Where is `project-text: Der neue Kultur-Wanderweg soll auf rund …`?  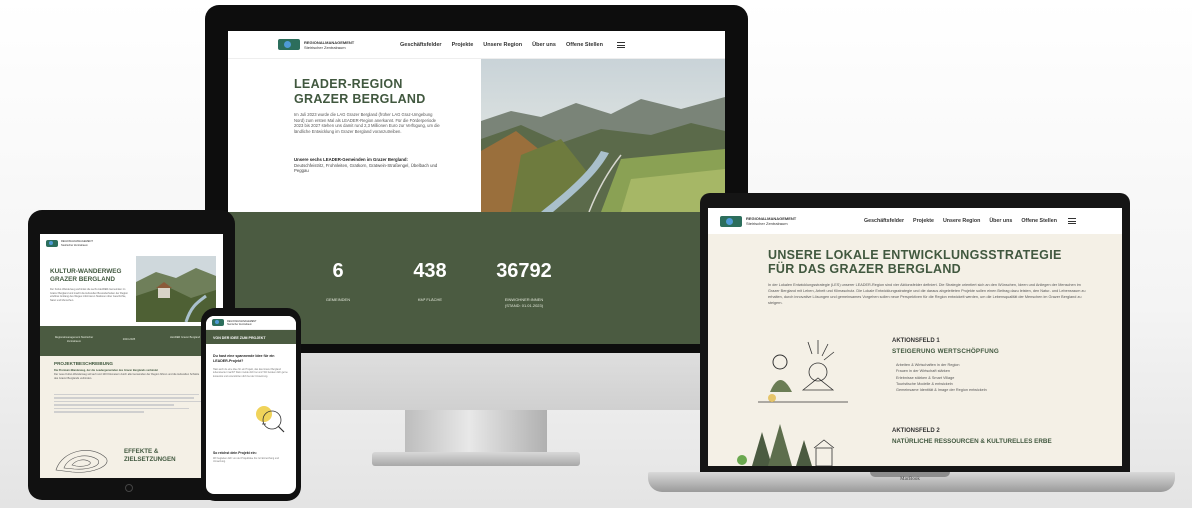
project-text: Der neue Kultur-Wanderweg soll auf rund … is located at coordinates (127, 376).